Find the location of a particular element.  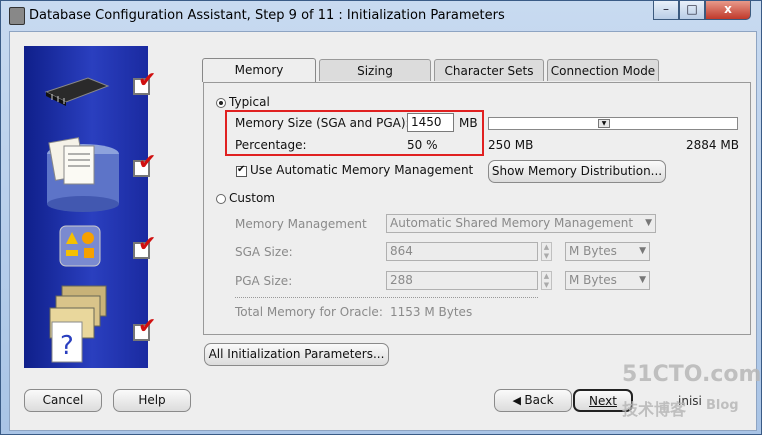

slider-max-label: 2884 MB is located at coordinates (712, 145).